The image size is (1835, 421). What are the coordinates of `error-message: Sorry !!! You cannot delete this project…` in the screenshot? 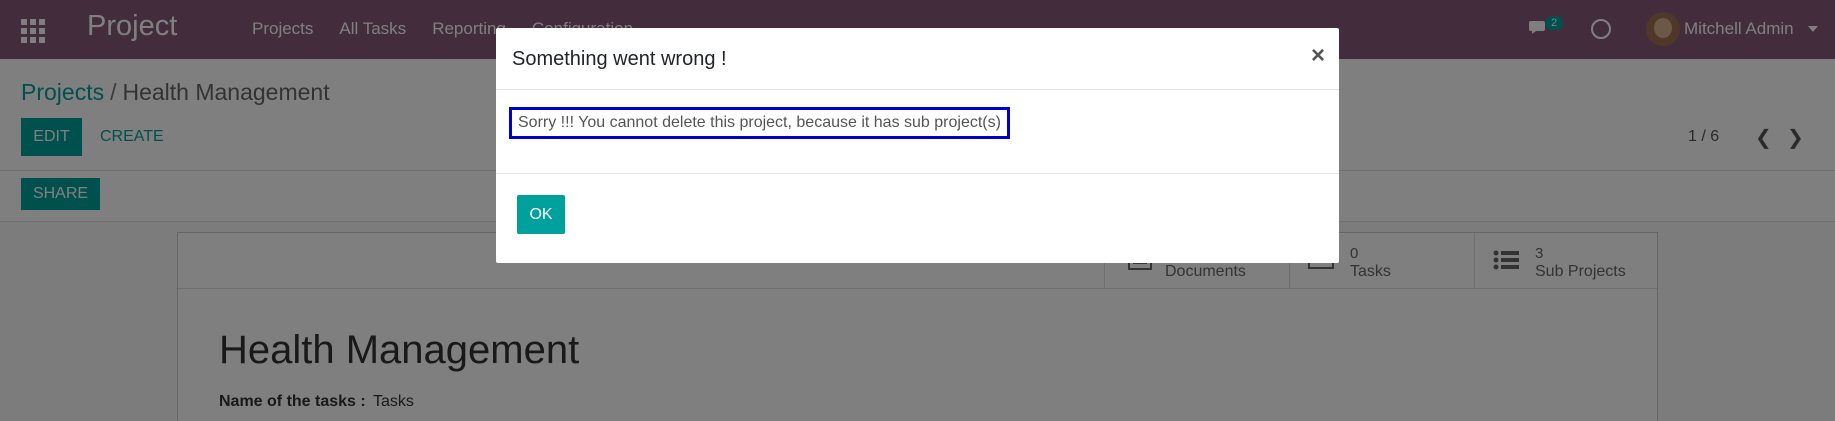 It's located at (759, 123).